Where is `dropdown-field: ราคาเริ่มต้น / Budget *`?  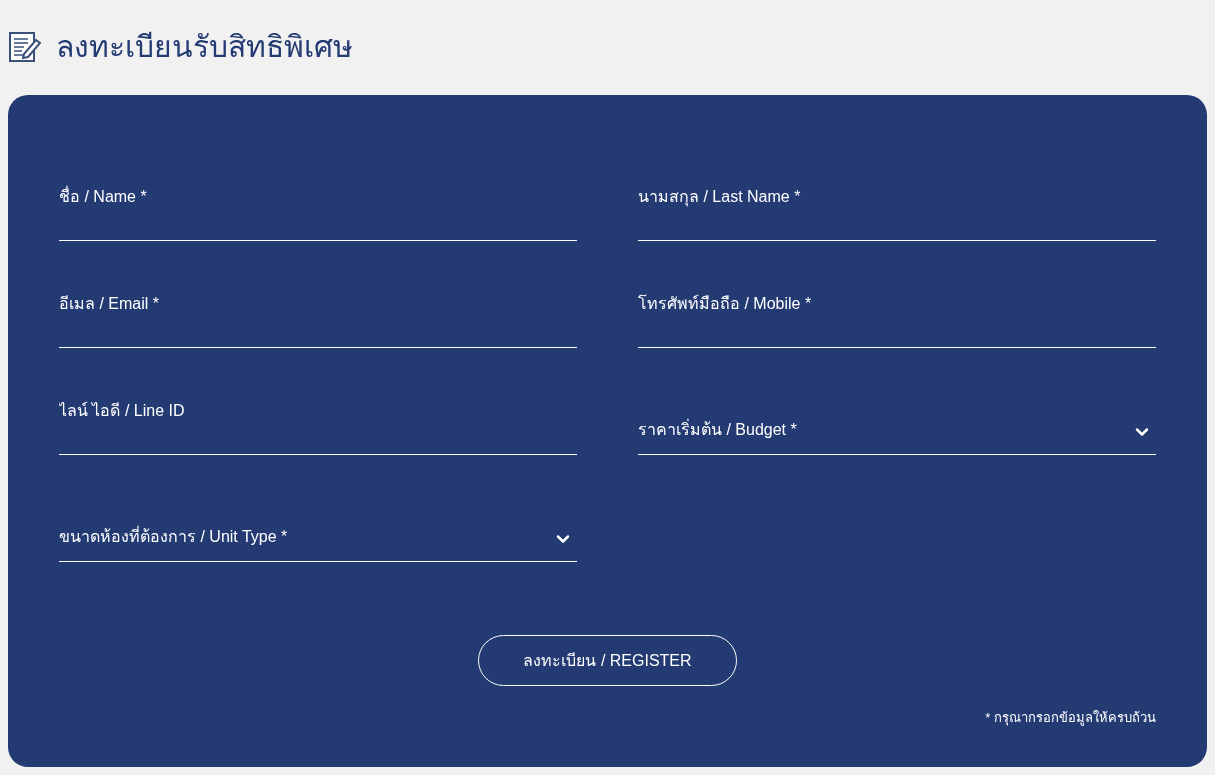 dropdown-field: ราคาเริ่มต้น / Budget * is located at coordinates (897, 423).